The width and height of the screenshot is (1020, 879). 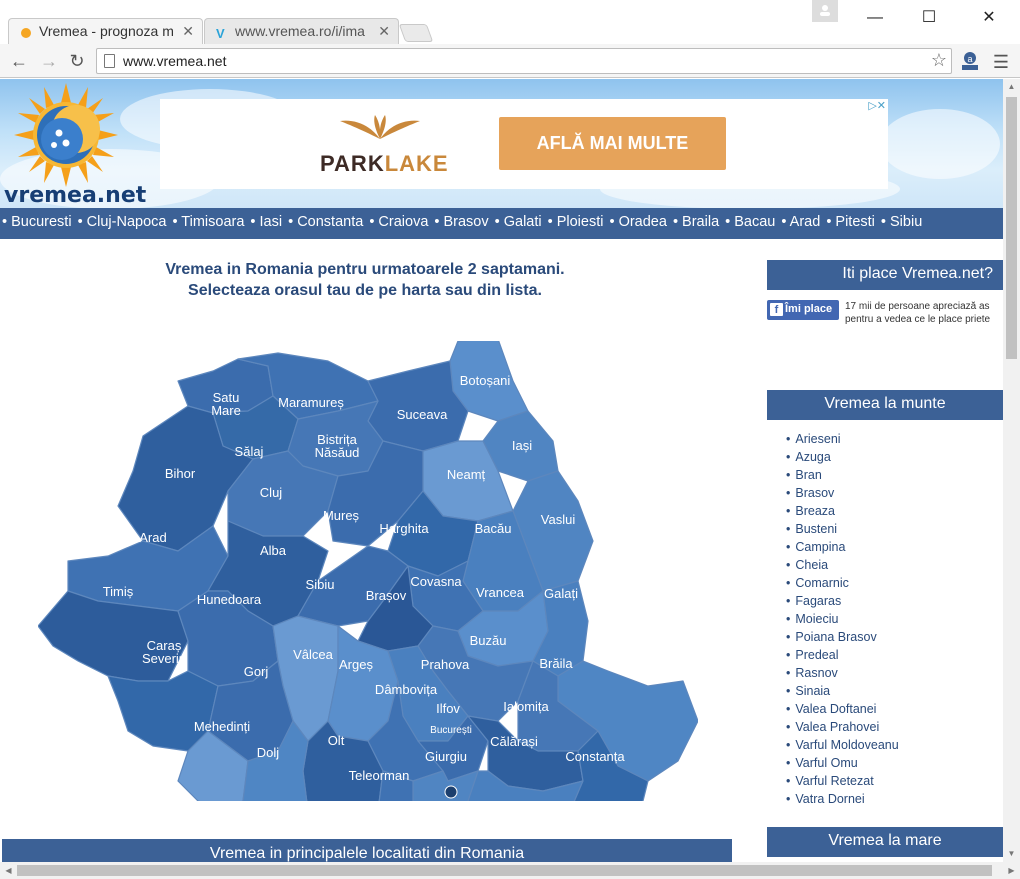 What do you see at coordinates (75, 195) in the screenshot?
I see `site-logo-text: vremea.net` at bounding box center [75, 195].